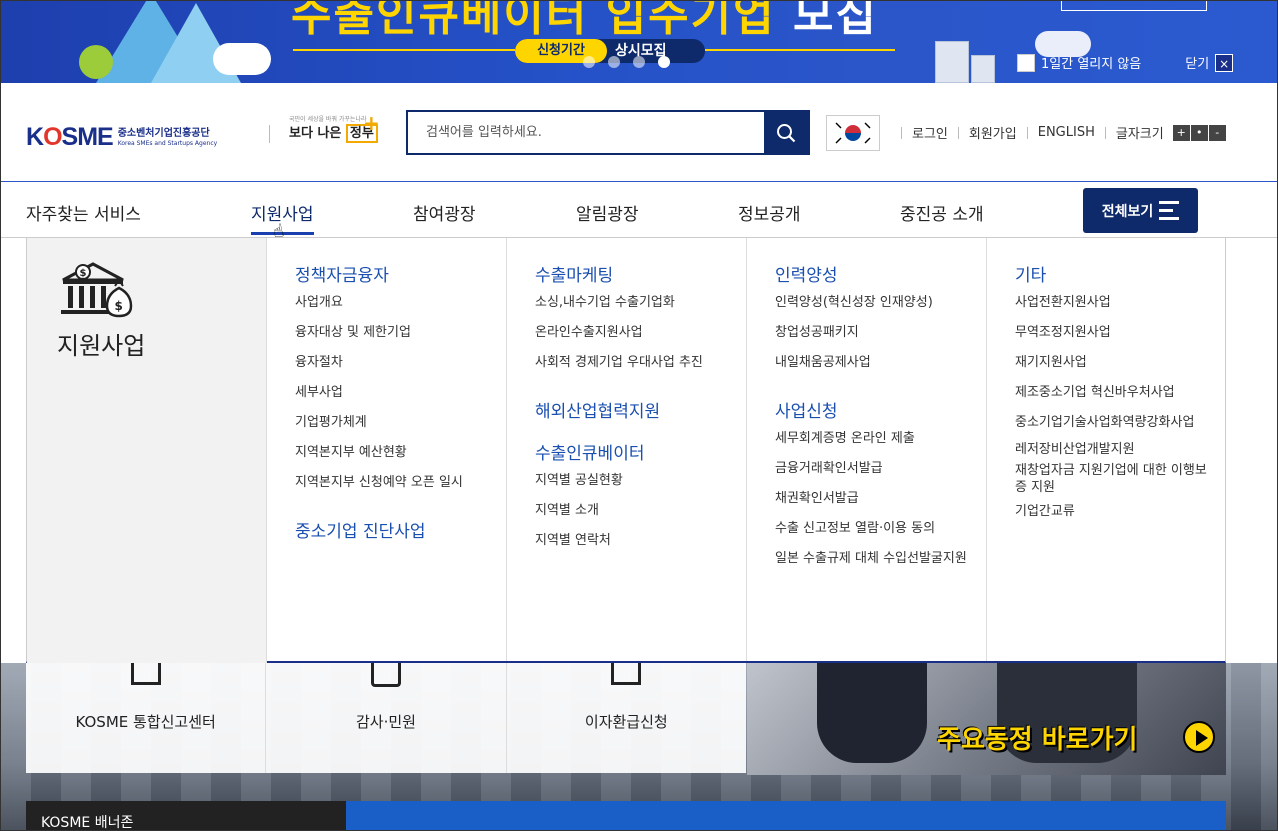 The height and width of the screenshot is (831, 1278). I want to click on font-increase-button: +, so click(1181, 132).